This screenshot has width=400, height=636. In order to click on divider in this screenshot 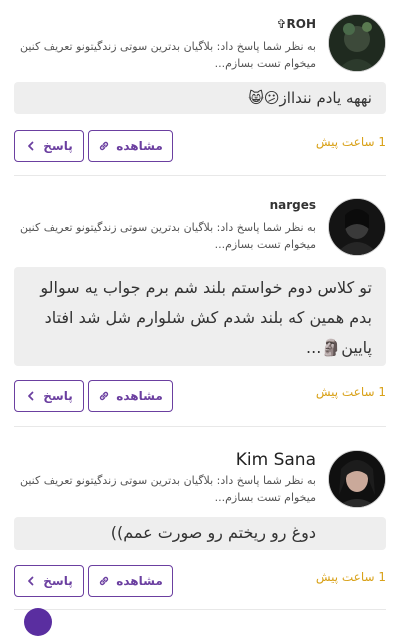, I will do `click(200, 609)`.